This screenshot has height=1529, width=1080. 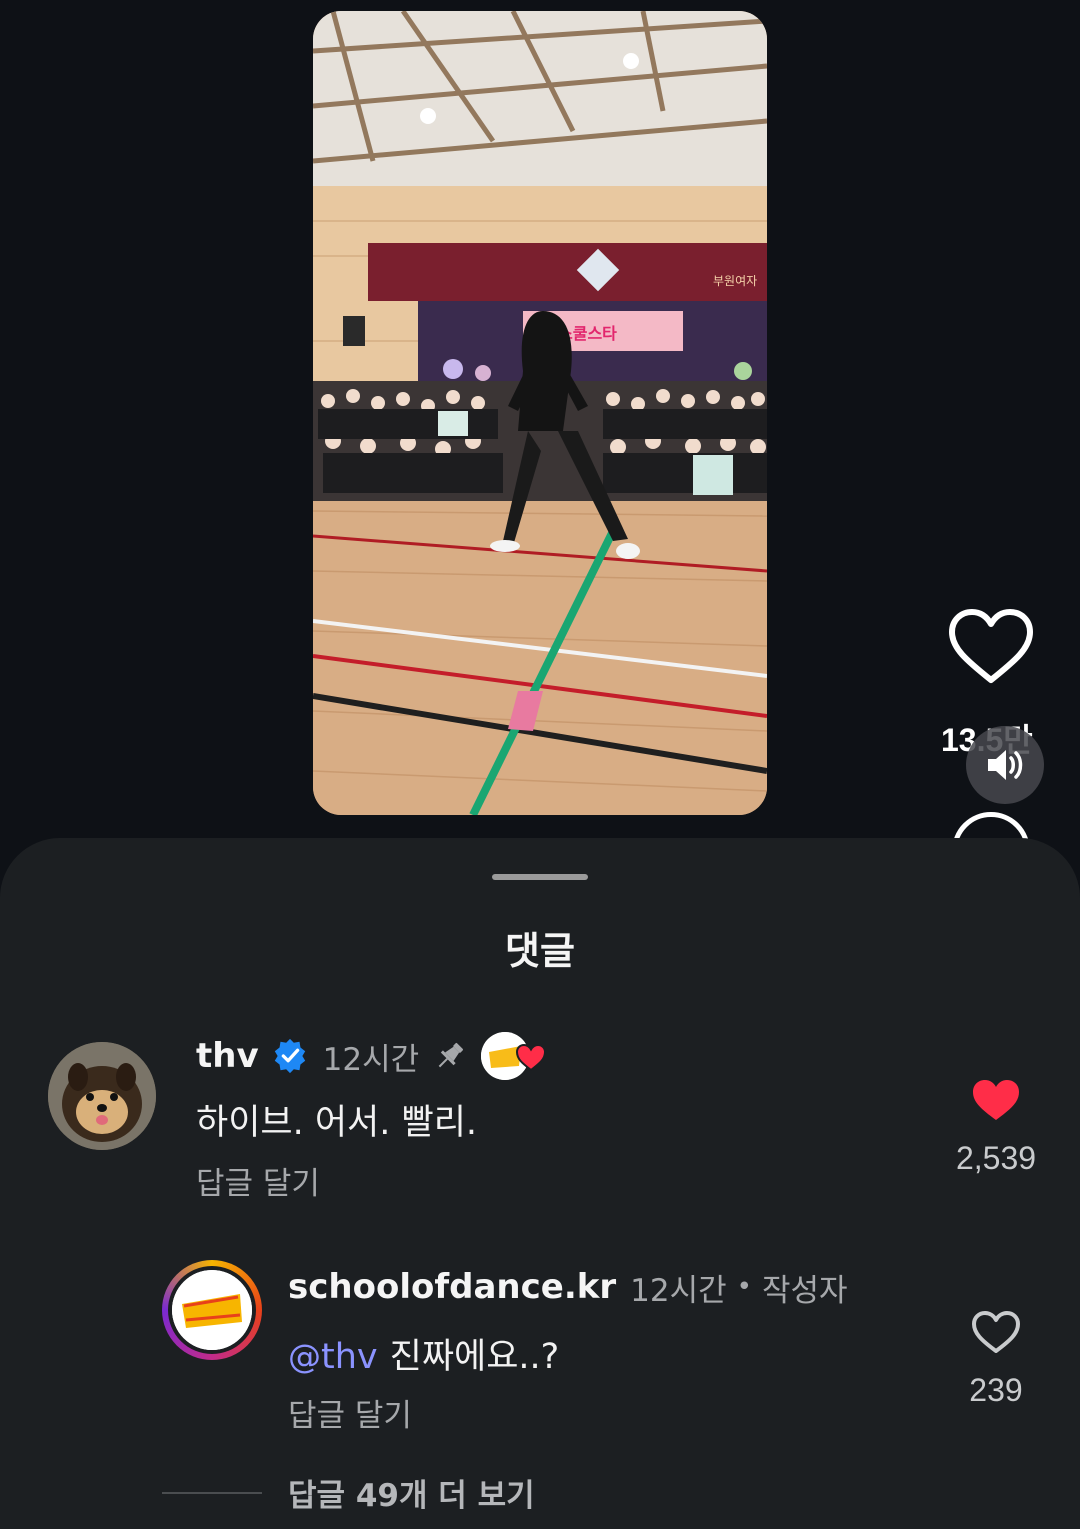 What do you see at coordinates (212, 1492) in the screenshot?
I see `thread-line` at bounding box center [212, 1492].